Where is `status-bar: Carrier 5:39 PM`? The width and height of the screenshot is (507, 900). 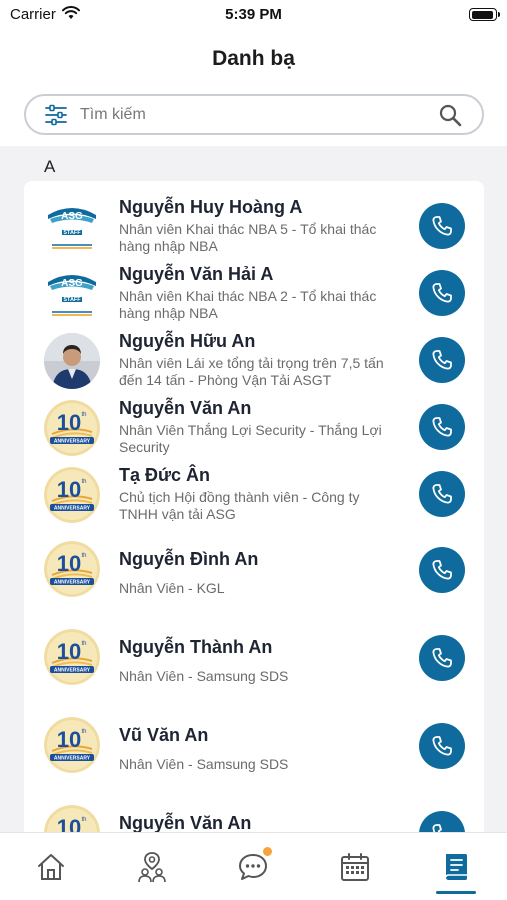 status-bar: Carrier 5:39 PM is located at coordinates (253, 15).